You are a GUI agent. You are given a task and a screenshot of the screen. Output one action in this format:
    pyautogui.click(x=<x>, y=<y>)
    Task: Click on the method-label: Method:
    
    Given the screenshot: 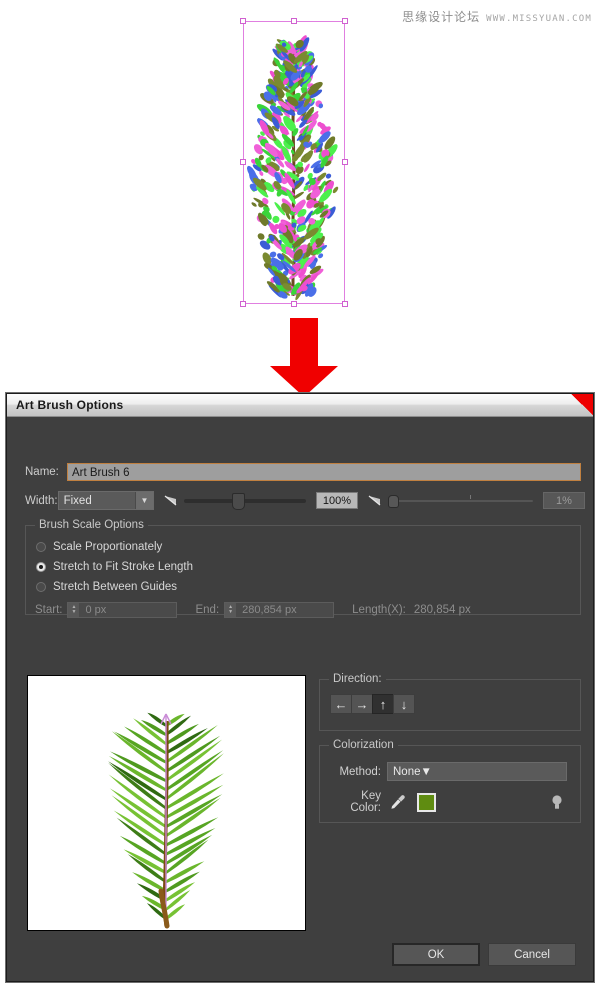 What is the action you would take?
    pyautogui.click(x=360, y=771)
    